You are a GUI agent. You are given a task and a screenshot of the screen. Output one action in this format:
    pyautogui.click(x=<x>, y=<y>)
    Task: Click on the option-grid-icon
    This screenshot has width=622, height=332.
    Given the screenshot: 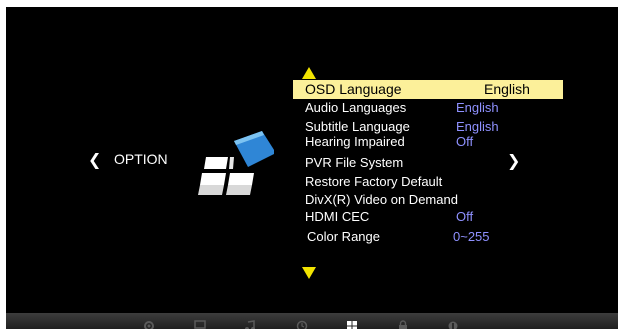 What is the action you would take?
    pyautogui.click(x=352, y=324)
    